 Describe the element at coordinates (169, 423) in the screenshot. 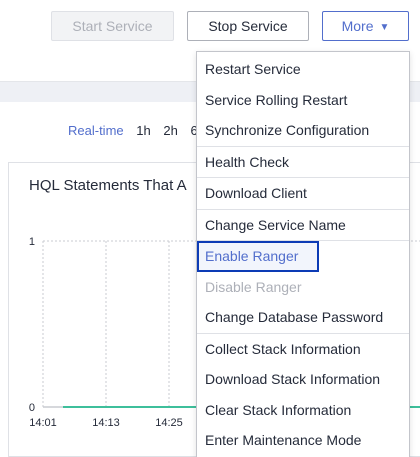

I see `x-tick-label: 14:25` at that location.